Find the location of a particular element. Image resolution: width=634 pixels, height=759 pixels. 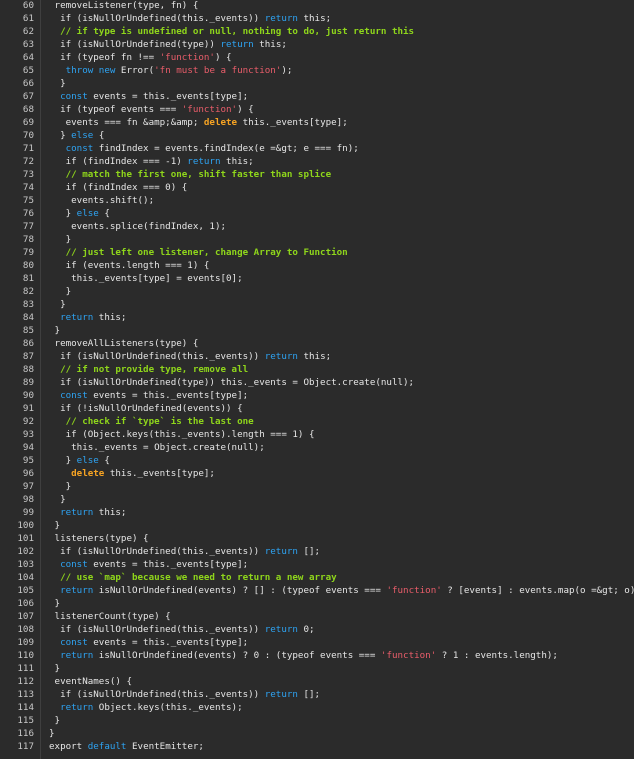

code-line: 97 } is located at coordinates (317, 486).